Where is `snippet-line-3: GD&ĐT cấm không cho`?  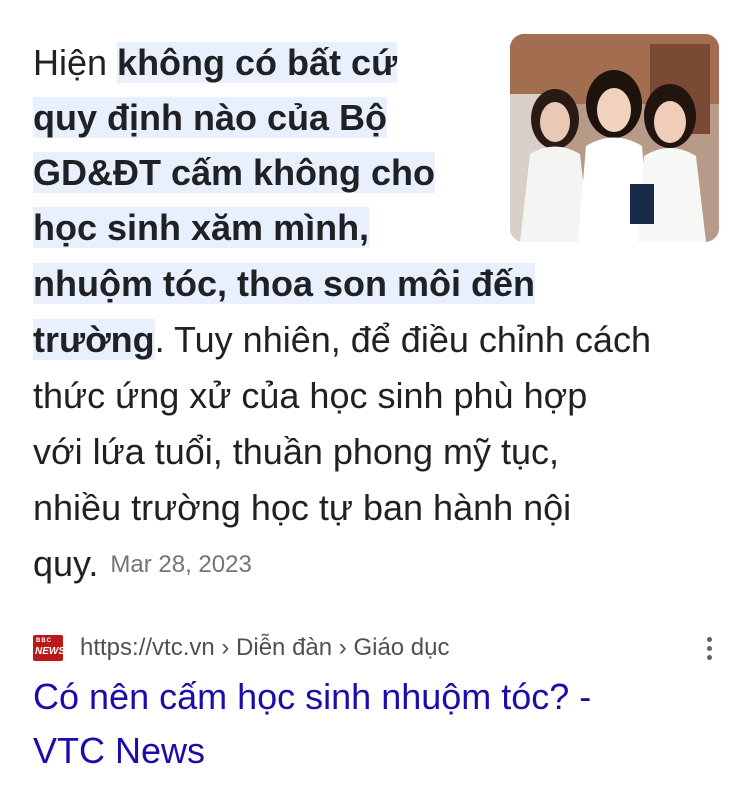
snippet-line-3: GD&ĐT cấm không cho is located at coordinates (234, 173).